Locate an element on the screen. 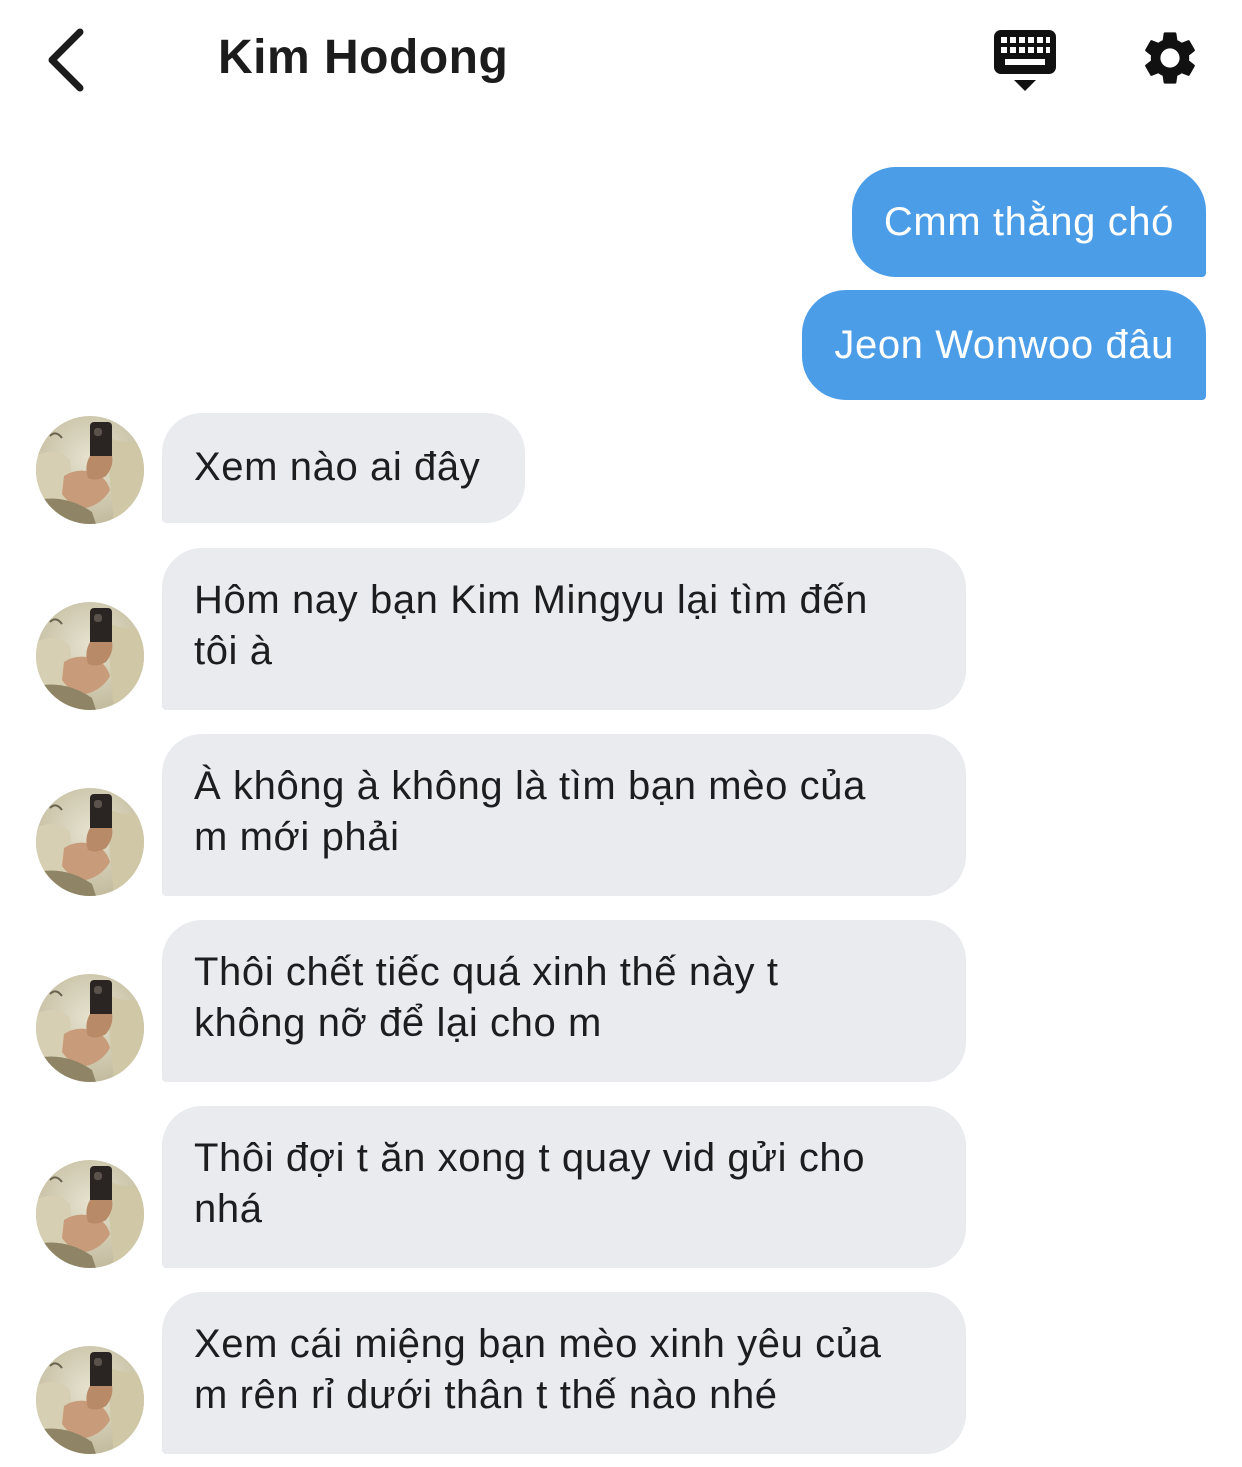  message-text-line: Thôi chết tiếc quá xinh thế này t is located at coordinates (486, 972).